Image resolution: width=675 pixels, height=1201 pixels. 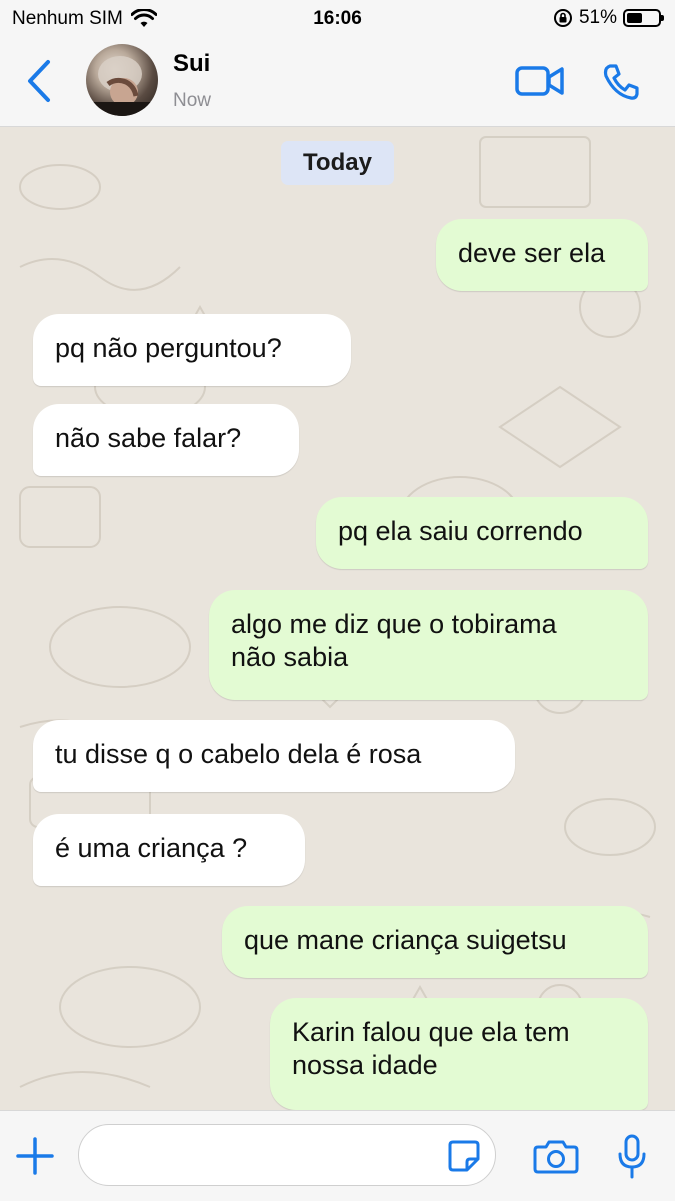 What do you see at coordinates (597, 17) in the screenshot?
I see `battery-percent: 51%` at bounding box center [597, 17].